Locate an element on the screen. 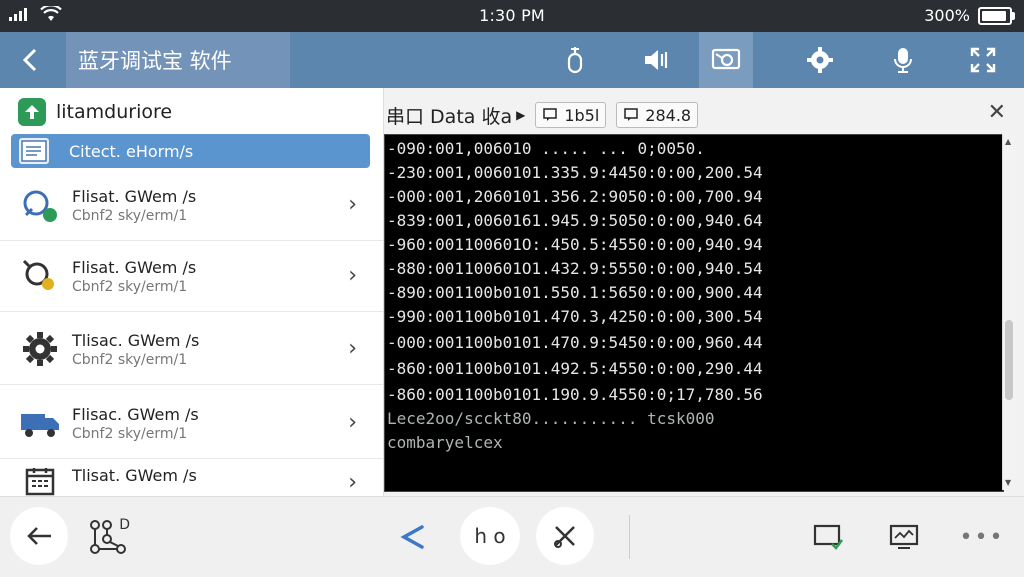 Image resolution: width=1024 pixels, height=577 pixels. app-title: 蓝牙调试宝 软件 is located at coordinates (178, 60).